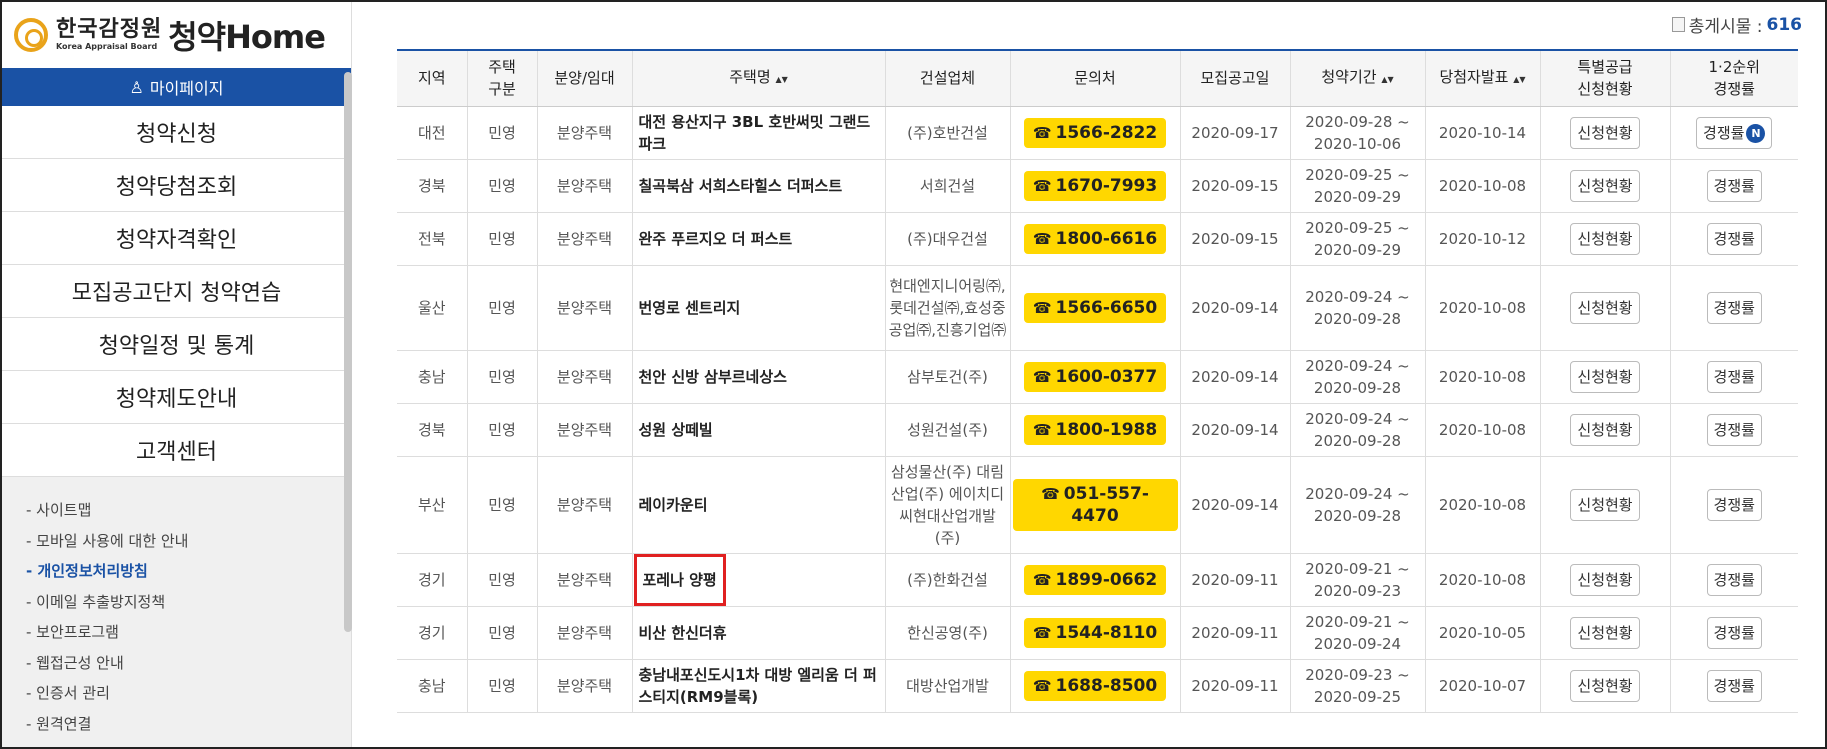 This screenshot has width=1827, height=749. I want to click on phone-button: ☎ 1566-6650, so click(1095, 307).